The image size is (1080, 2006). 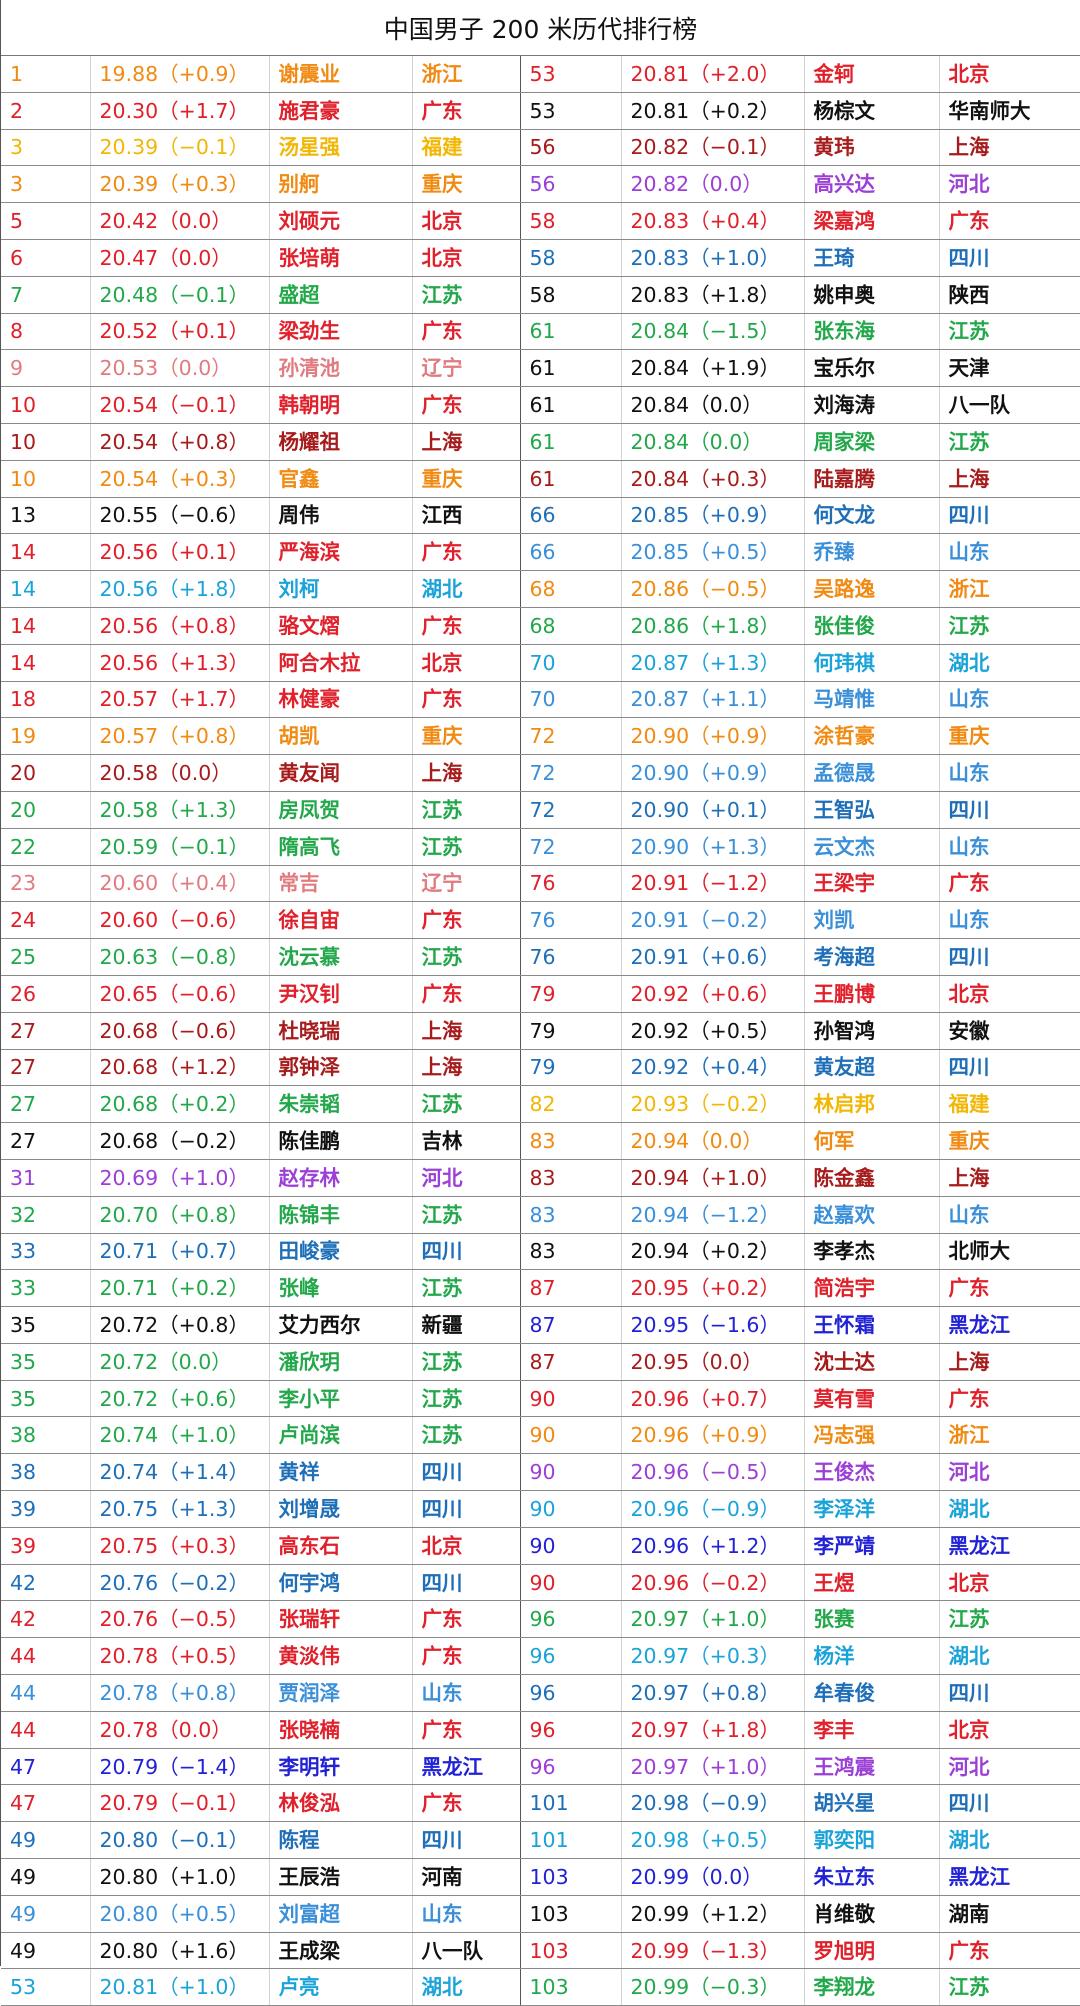 I want to click on right-name-cell: 赵嘉欢, so click(x=871, y=1215).